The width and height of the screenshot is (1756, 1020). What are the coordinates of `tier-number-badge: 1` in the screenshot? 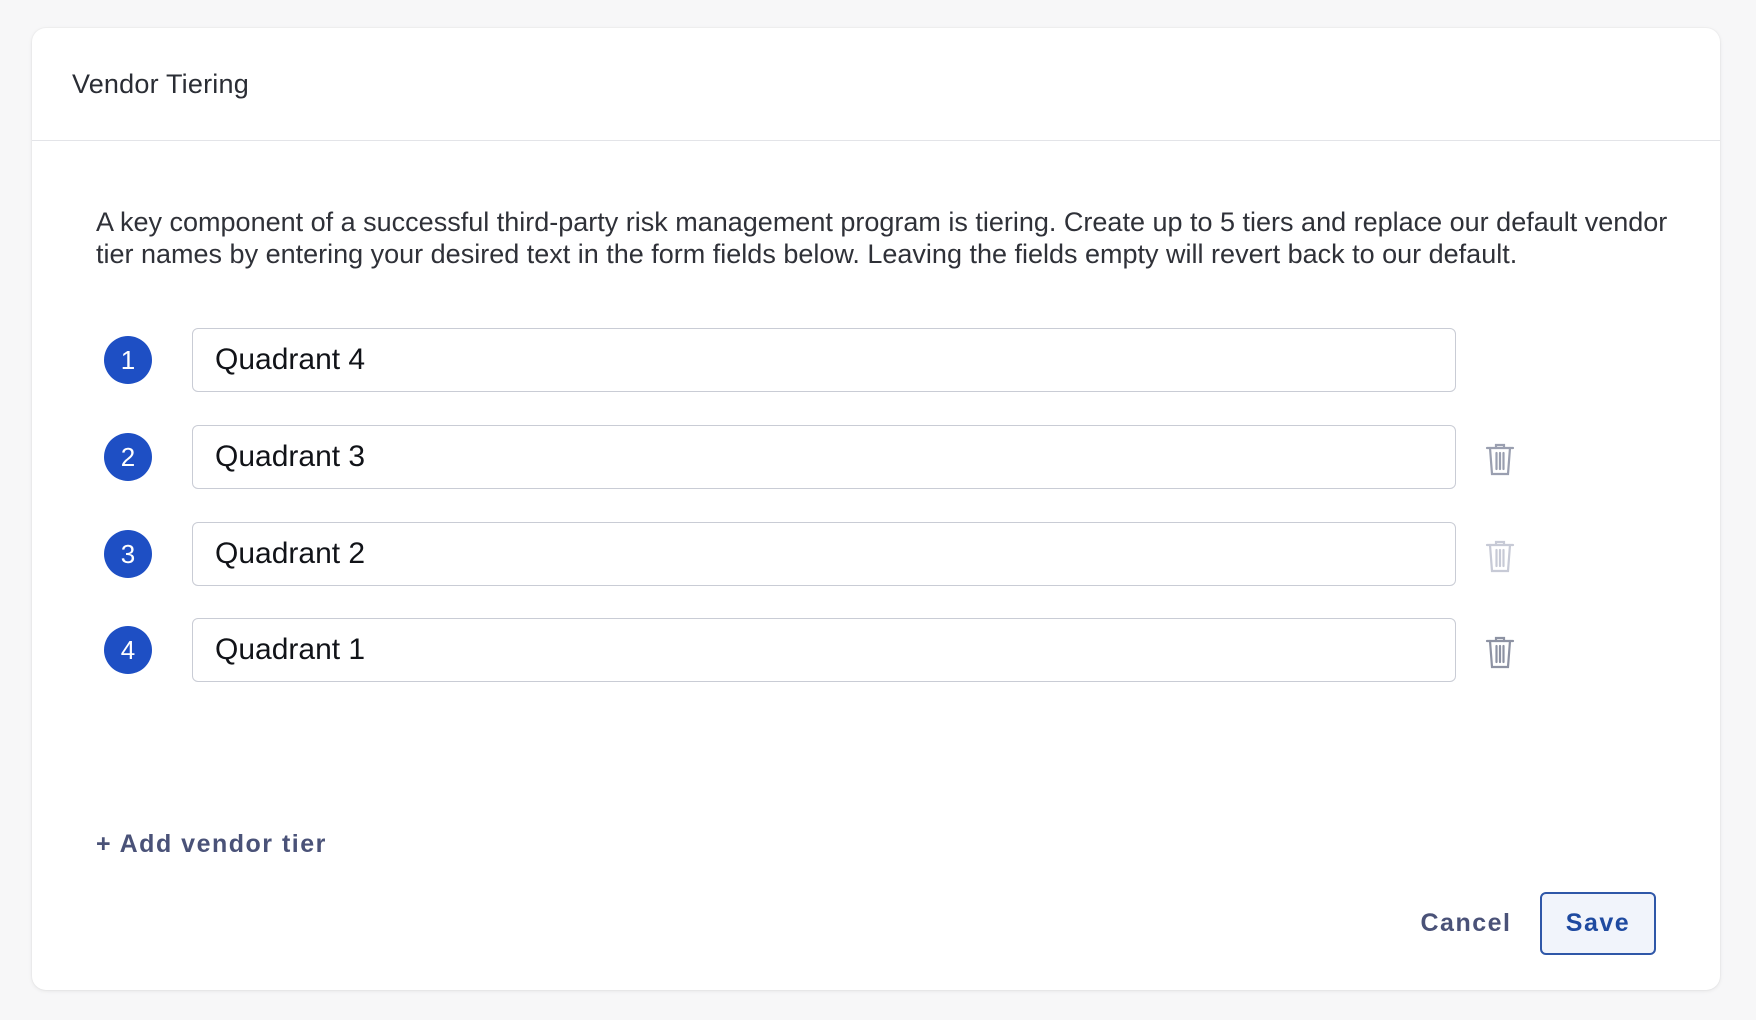 It's located at (128, 360).